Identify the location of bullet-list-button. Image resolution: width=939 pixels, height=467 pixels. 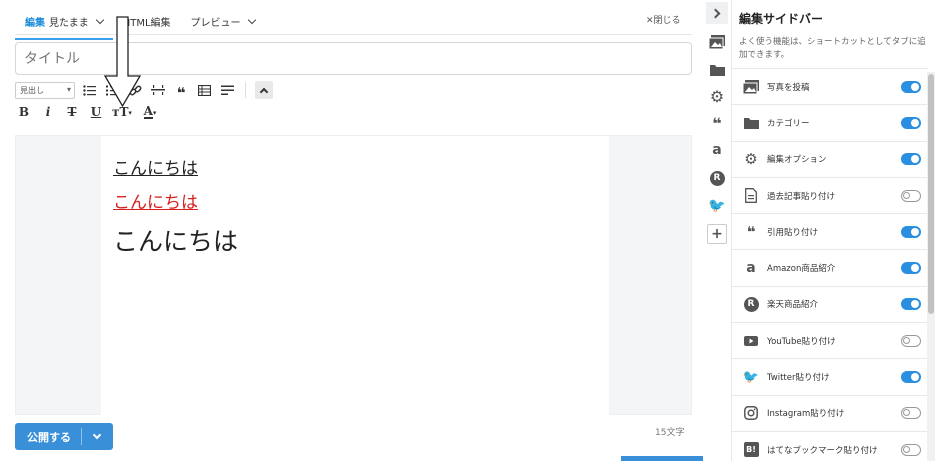
(89, 90).